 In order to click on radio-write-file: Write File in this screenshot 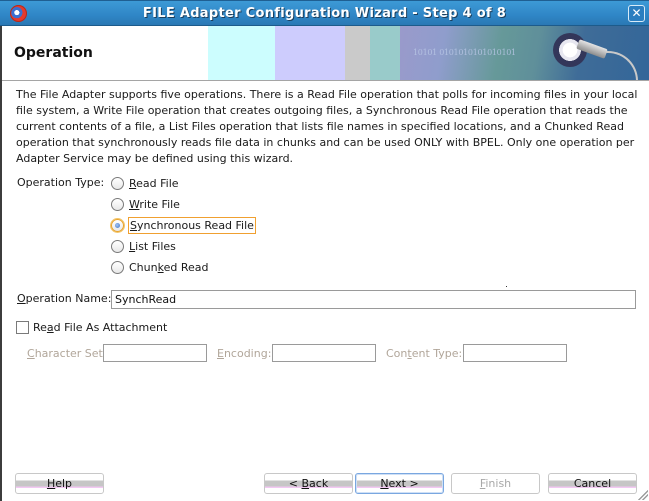, I will do `click(146, 204)`.